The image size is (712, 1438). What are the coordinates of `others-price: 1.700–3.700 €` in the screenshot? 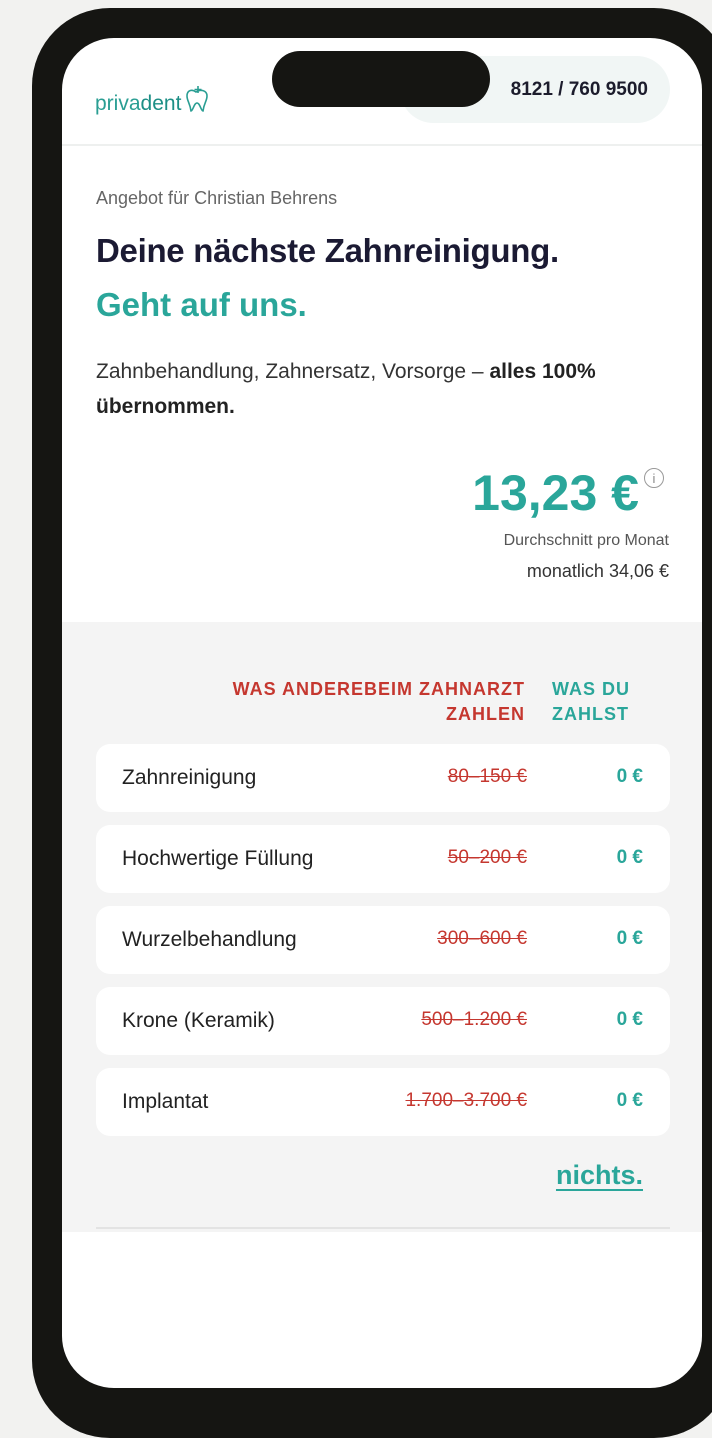 It's located at (466, 1100).